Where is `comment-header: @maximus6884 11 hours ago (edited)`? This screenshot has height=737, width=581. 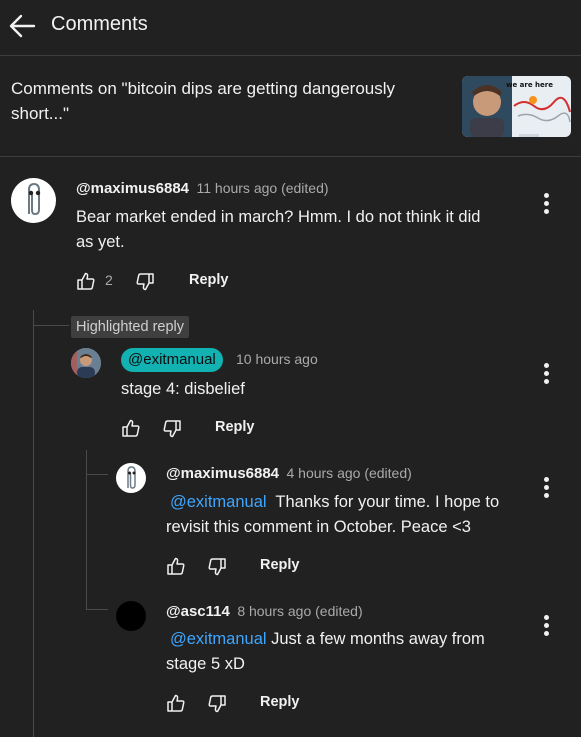 comment-header: @maximus6884 11 hours ago (edited) is located at coordinates (202, 189).